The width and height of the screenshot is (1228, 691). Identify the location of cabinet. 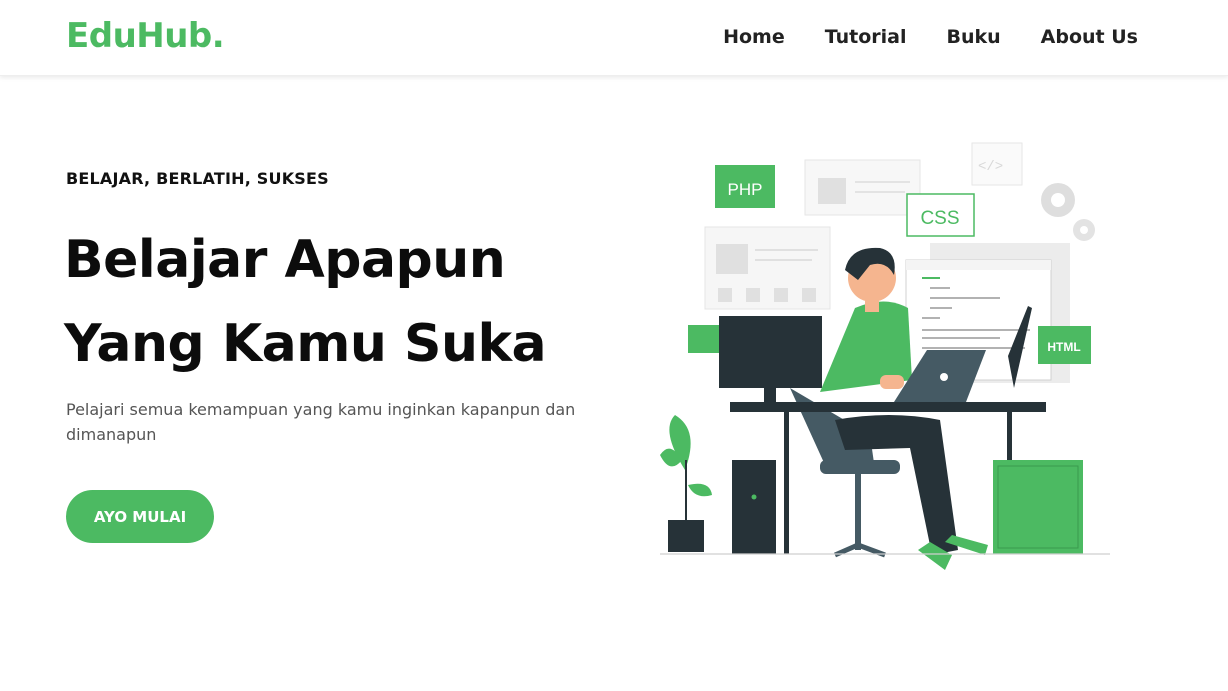
(1038, 507).